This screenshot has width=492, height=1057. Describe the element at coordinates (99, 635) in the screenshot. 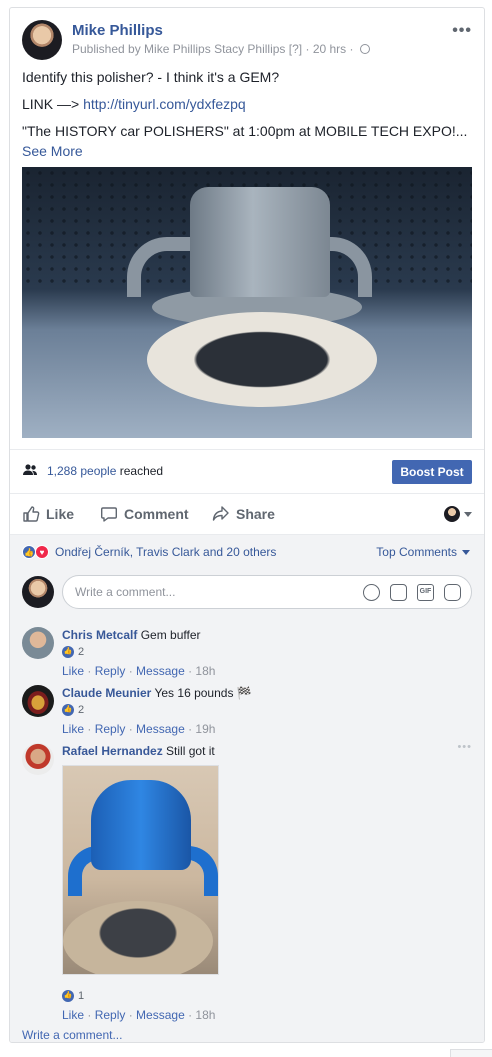

I see `comment-author: Chris Metcalf` at that location.